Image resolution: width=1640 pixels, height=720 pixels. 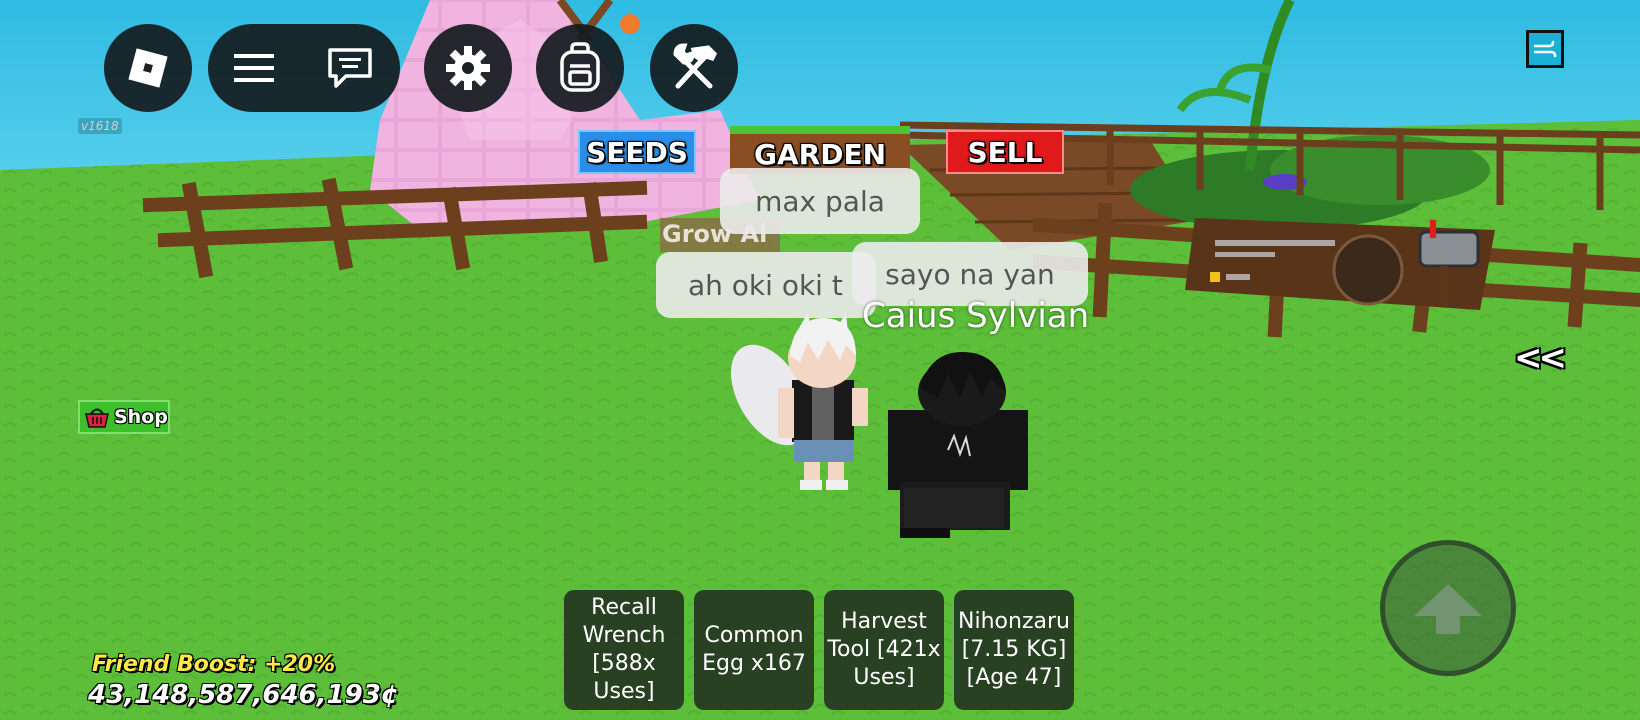 I want to click on tools-icon, so click(x=695, y=66).